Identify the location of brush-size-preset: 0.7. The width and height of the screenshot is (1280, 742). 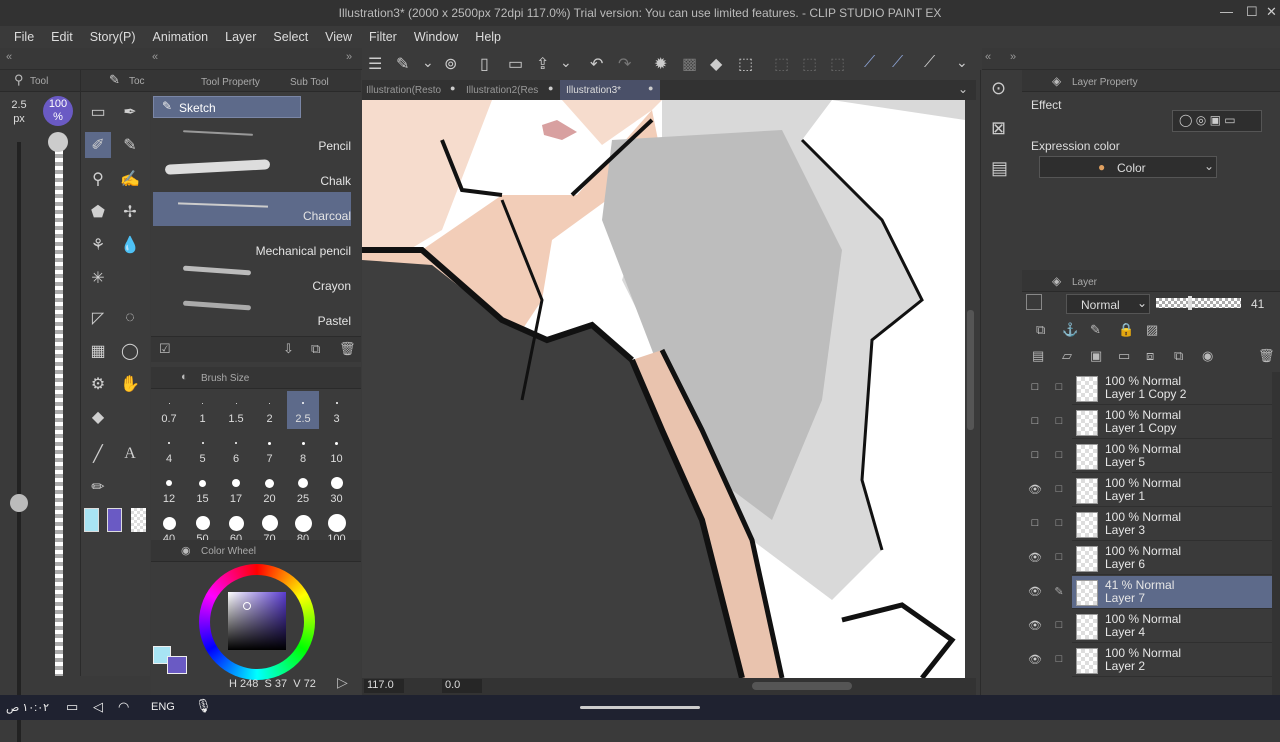
(169, 410).